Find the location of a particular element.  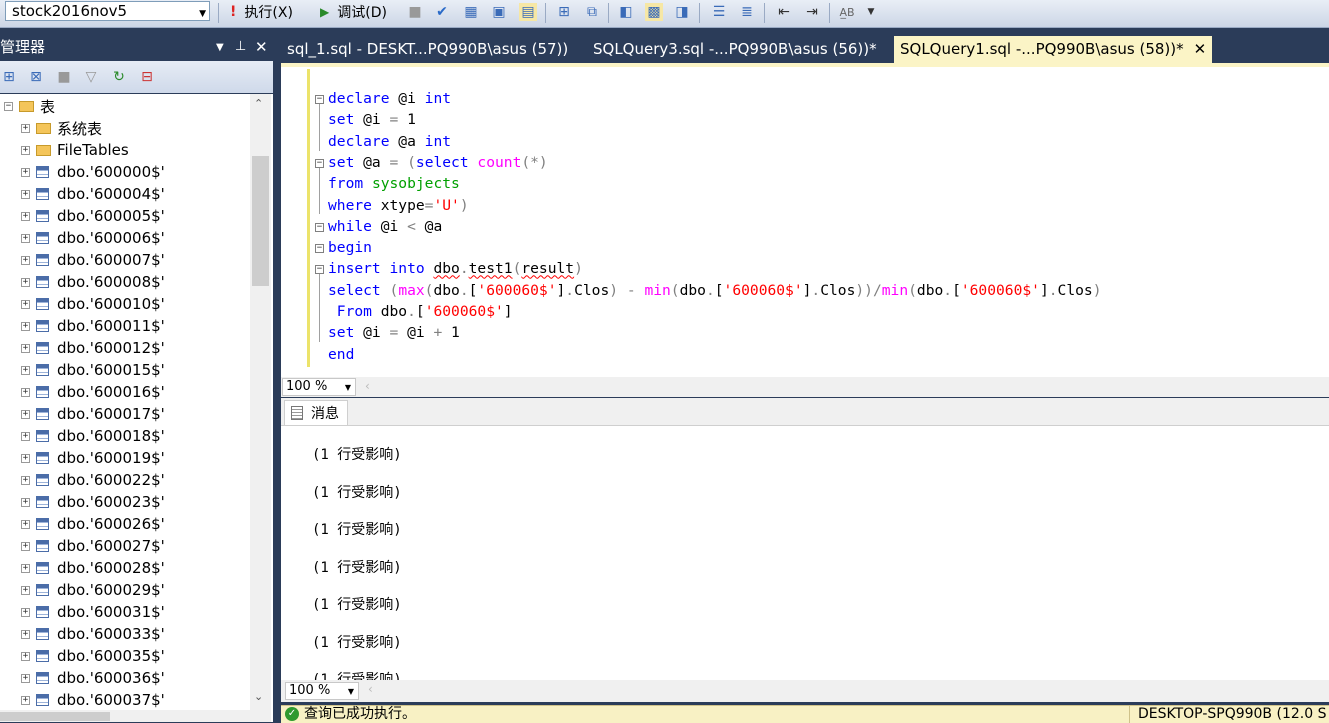

code-line: while @i < @a is located at coordinates (385, 228).